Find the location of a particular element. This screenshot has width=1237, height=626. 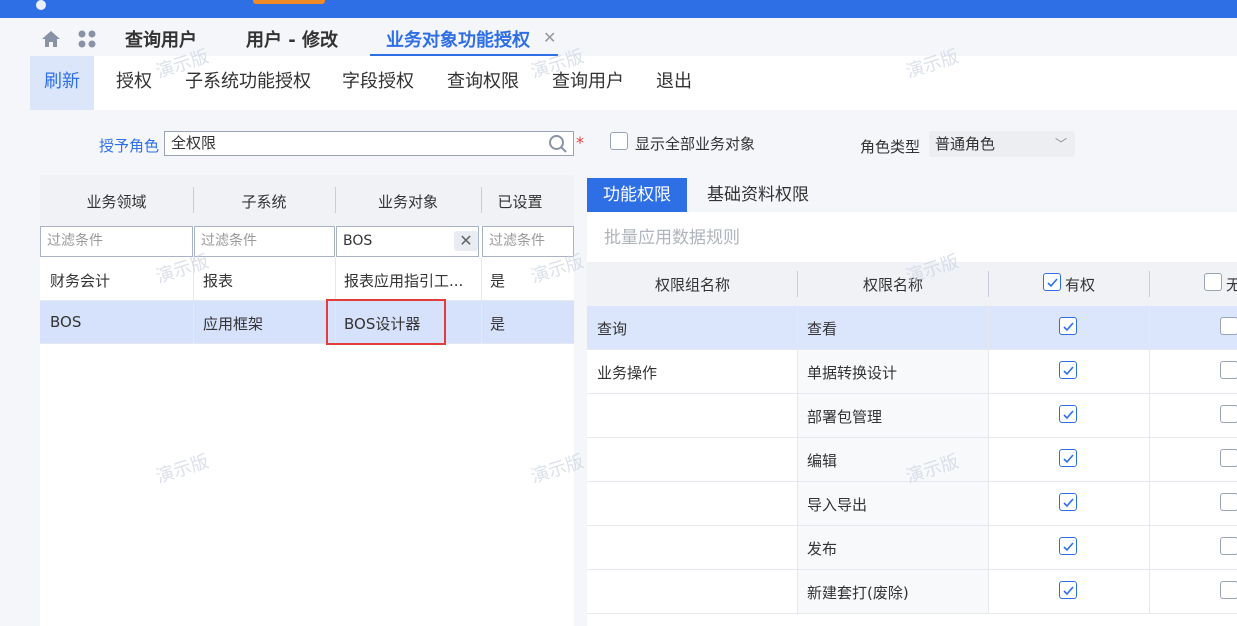

role-label: 授予角色 is located at coordinates (129, 146).